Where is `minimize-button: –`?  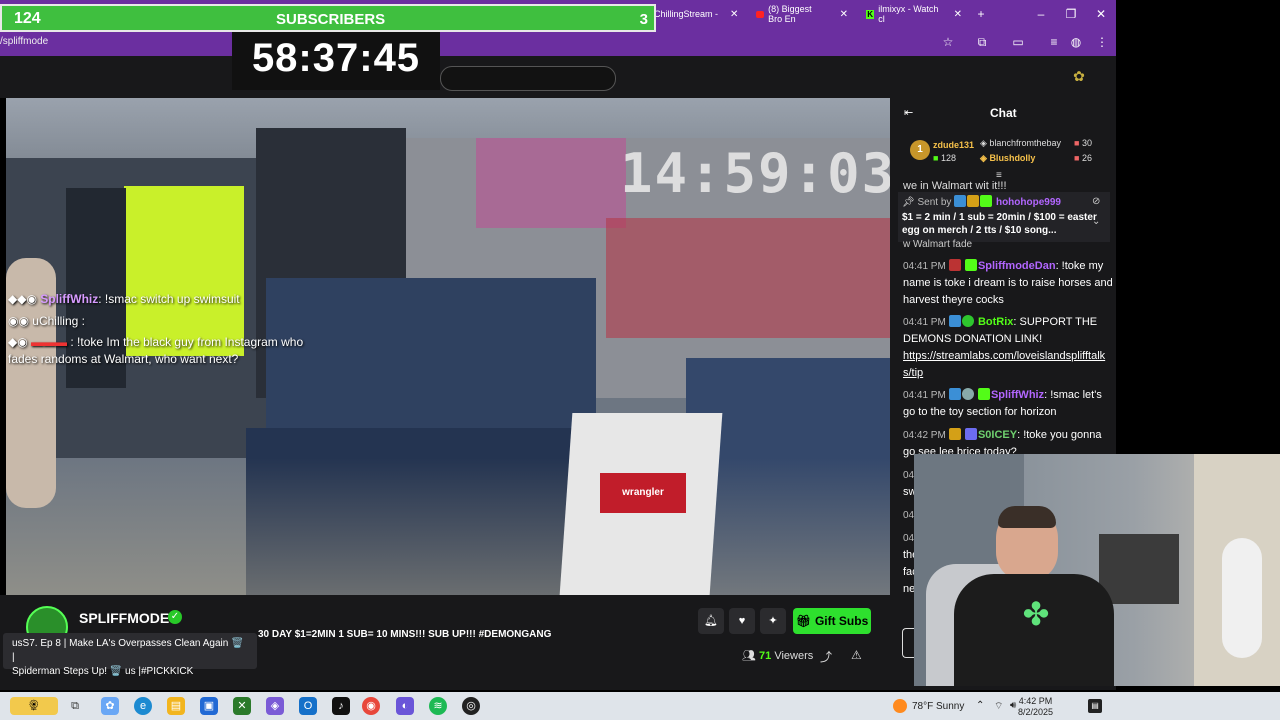 minimize-button: – is located at coordinates (1041, 14).